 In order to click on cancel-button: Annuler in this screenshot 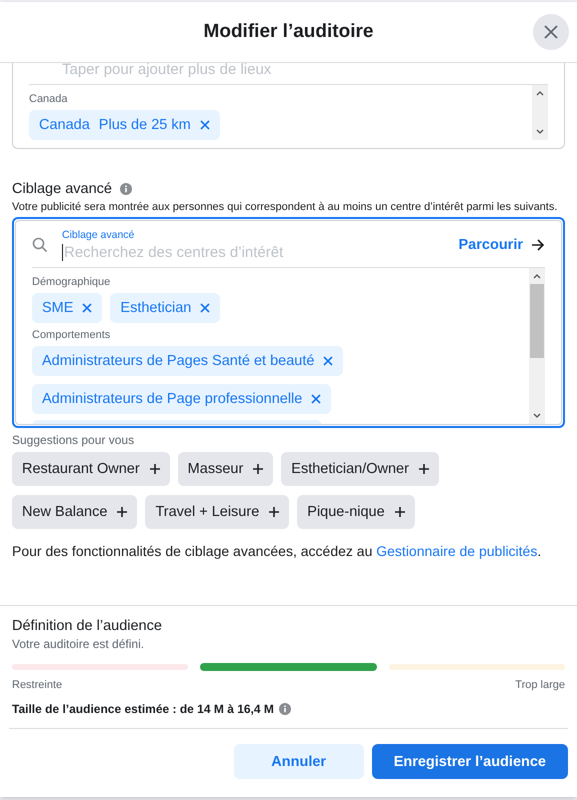, I will do `click(299, 761)`.